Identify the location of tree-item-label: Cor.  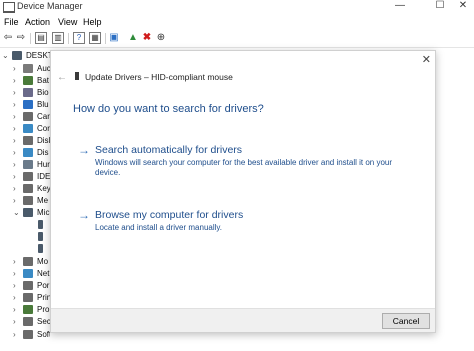
(43, 128).